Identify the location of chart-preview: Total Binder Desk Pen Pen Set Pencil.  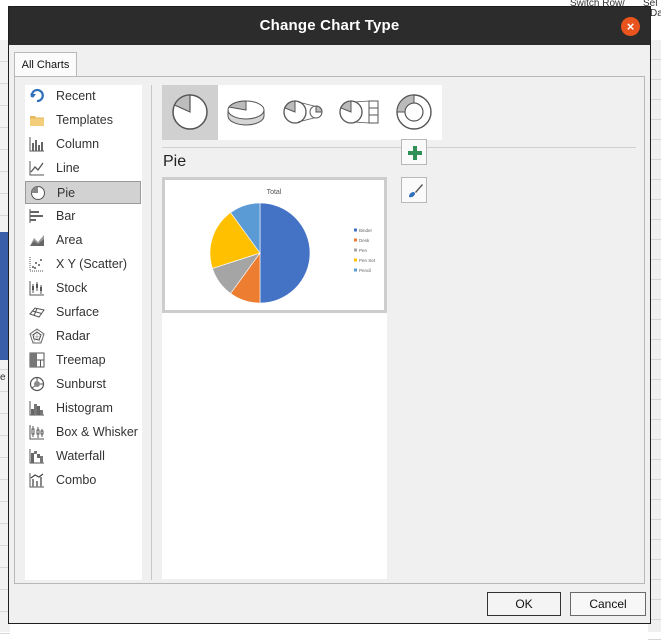
(274, 245).